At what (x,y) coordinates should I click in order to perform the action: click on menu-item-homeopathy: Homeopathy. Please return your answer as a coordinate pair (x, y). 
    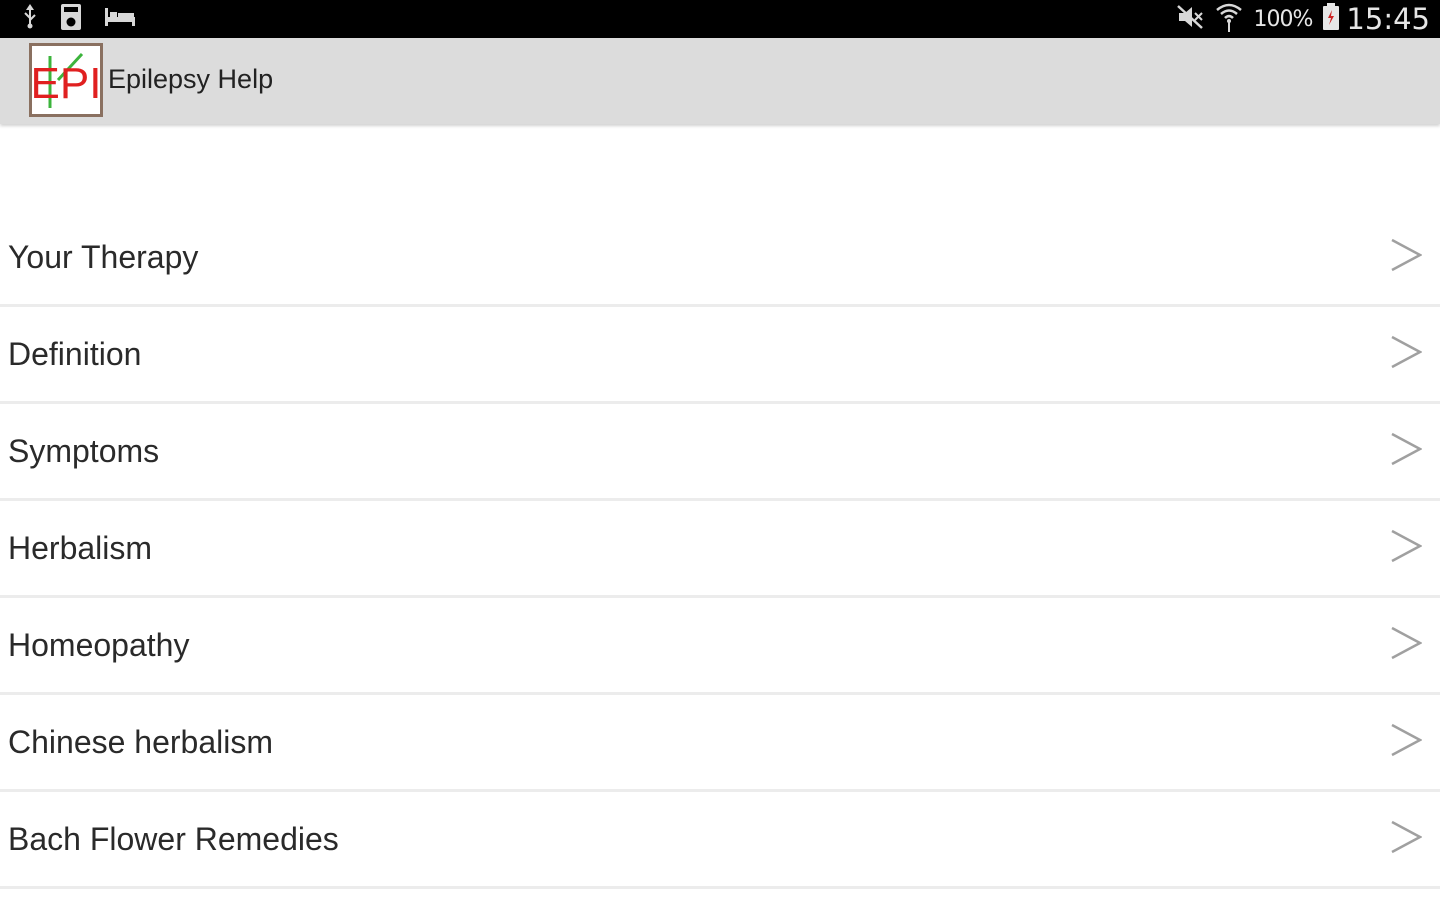
    Looking at the image, I should click on (720, 646).